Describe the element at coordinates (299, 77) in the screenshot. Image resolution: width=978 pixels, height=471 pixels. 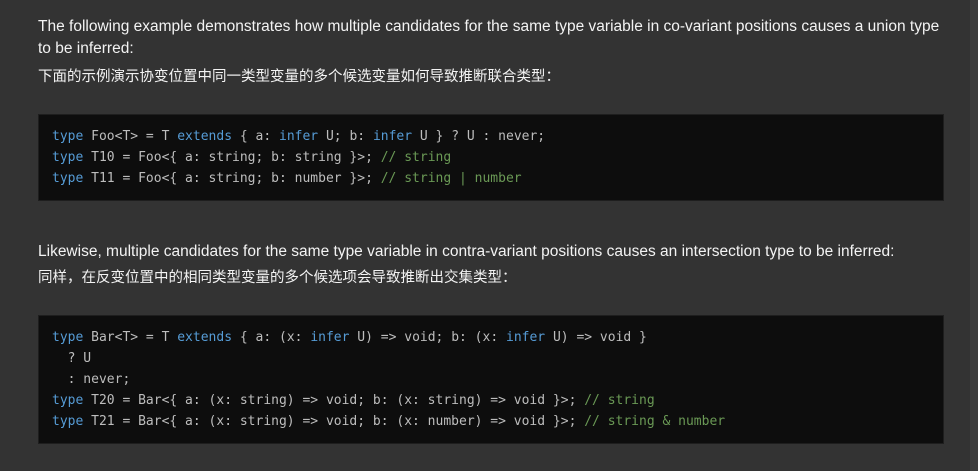
I see `covariant-description-cn: 下面的示例演示协变位置中同一类型变量的多个候选变量如何导致推断联合类型：` at that location.